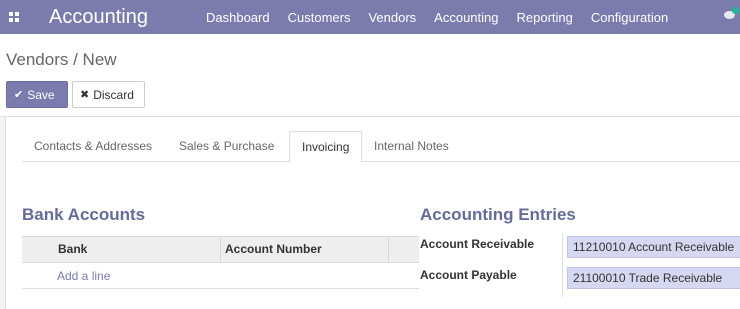  I want to click on accounting-entries-heading: Accounting Entries, so click(498, 214).